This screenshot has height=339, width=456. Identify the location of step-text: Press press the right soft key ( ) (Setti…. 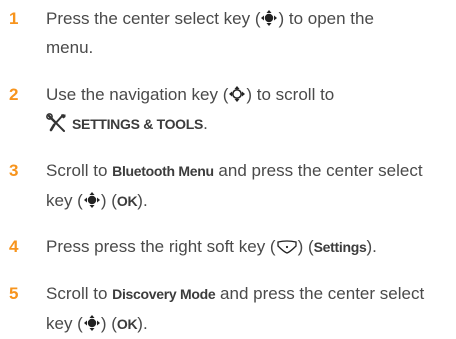
(246, 247).